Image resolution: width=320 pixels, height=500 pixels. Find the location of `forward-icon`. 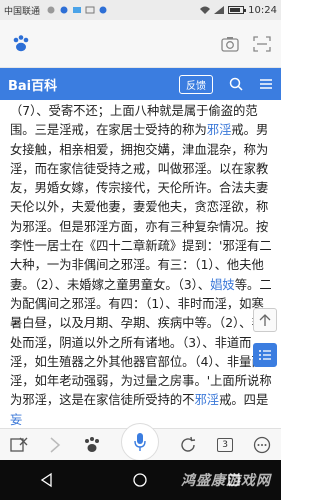

forward-icon is located at coordinates (55, 445).